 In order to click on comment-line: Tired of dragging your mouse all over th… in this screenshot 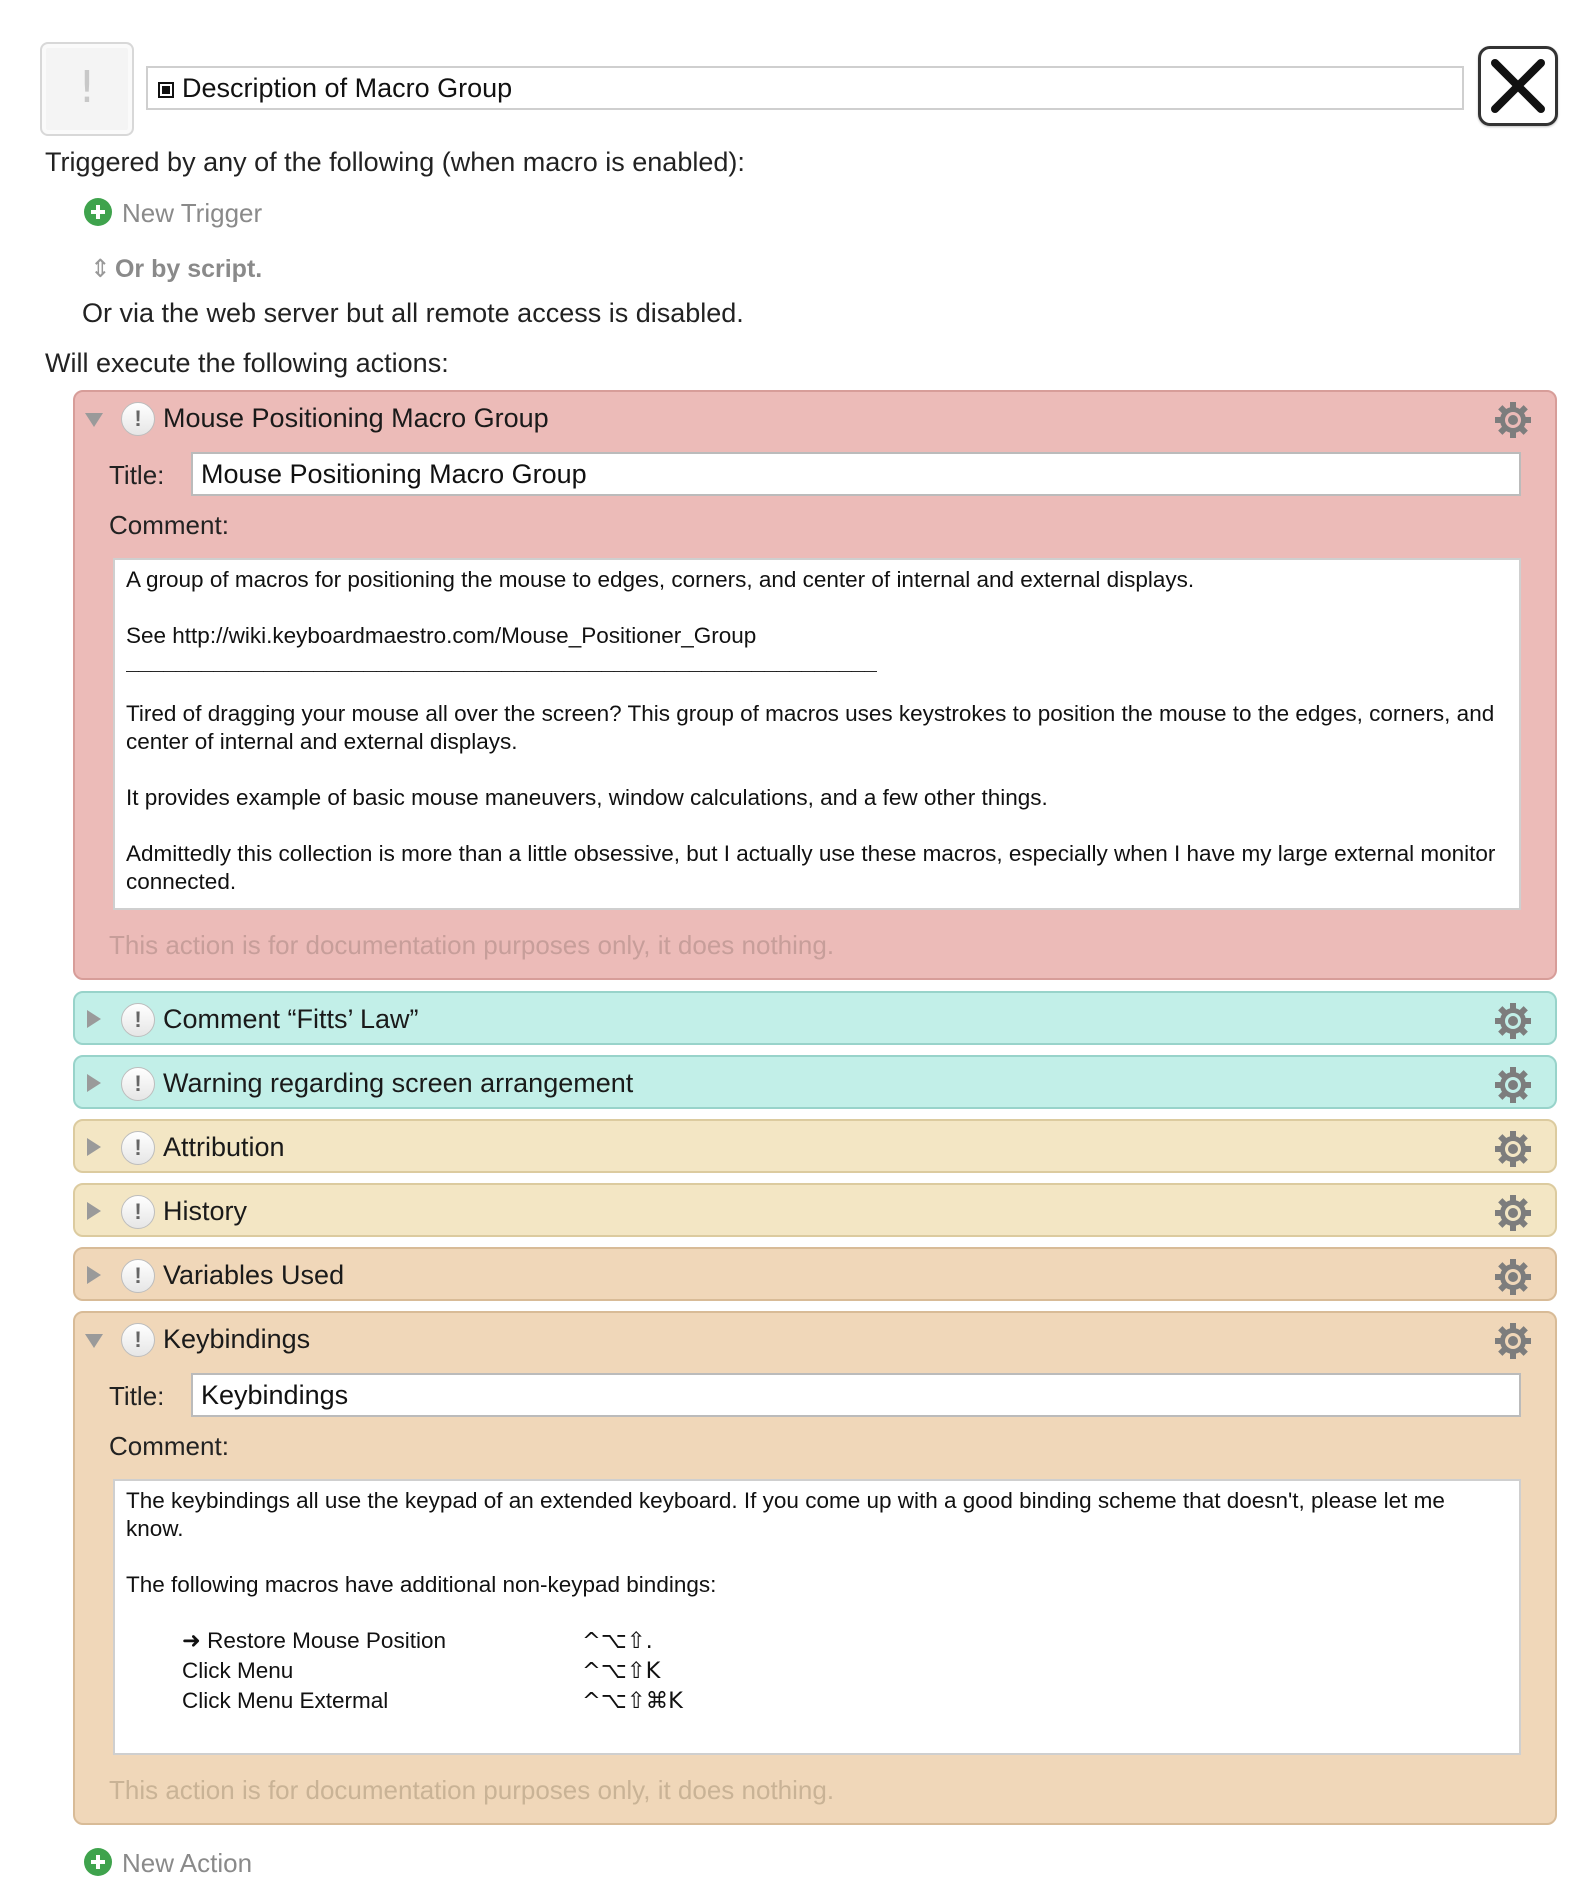, I will do `click(810, 727)`.